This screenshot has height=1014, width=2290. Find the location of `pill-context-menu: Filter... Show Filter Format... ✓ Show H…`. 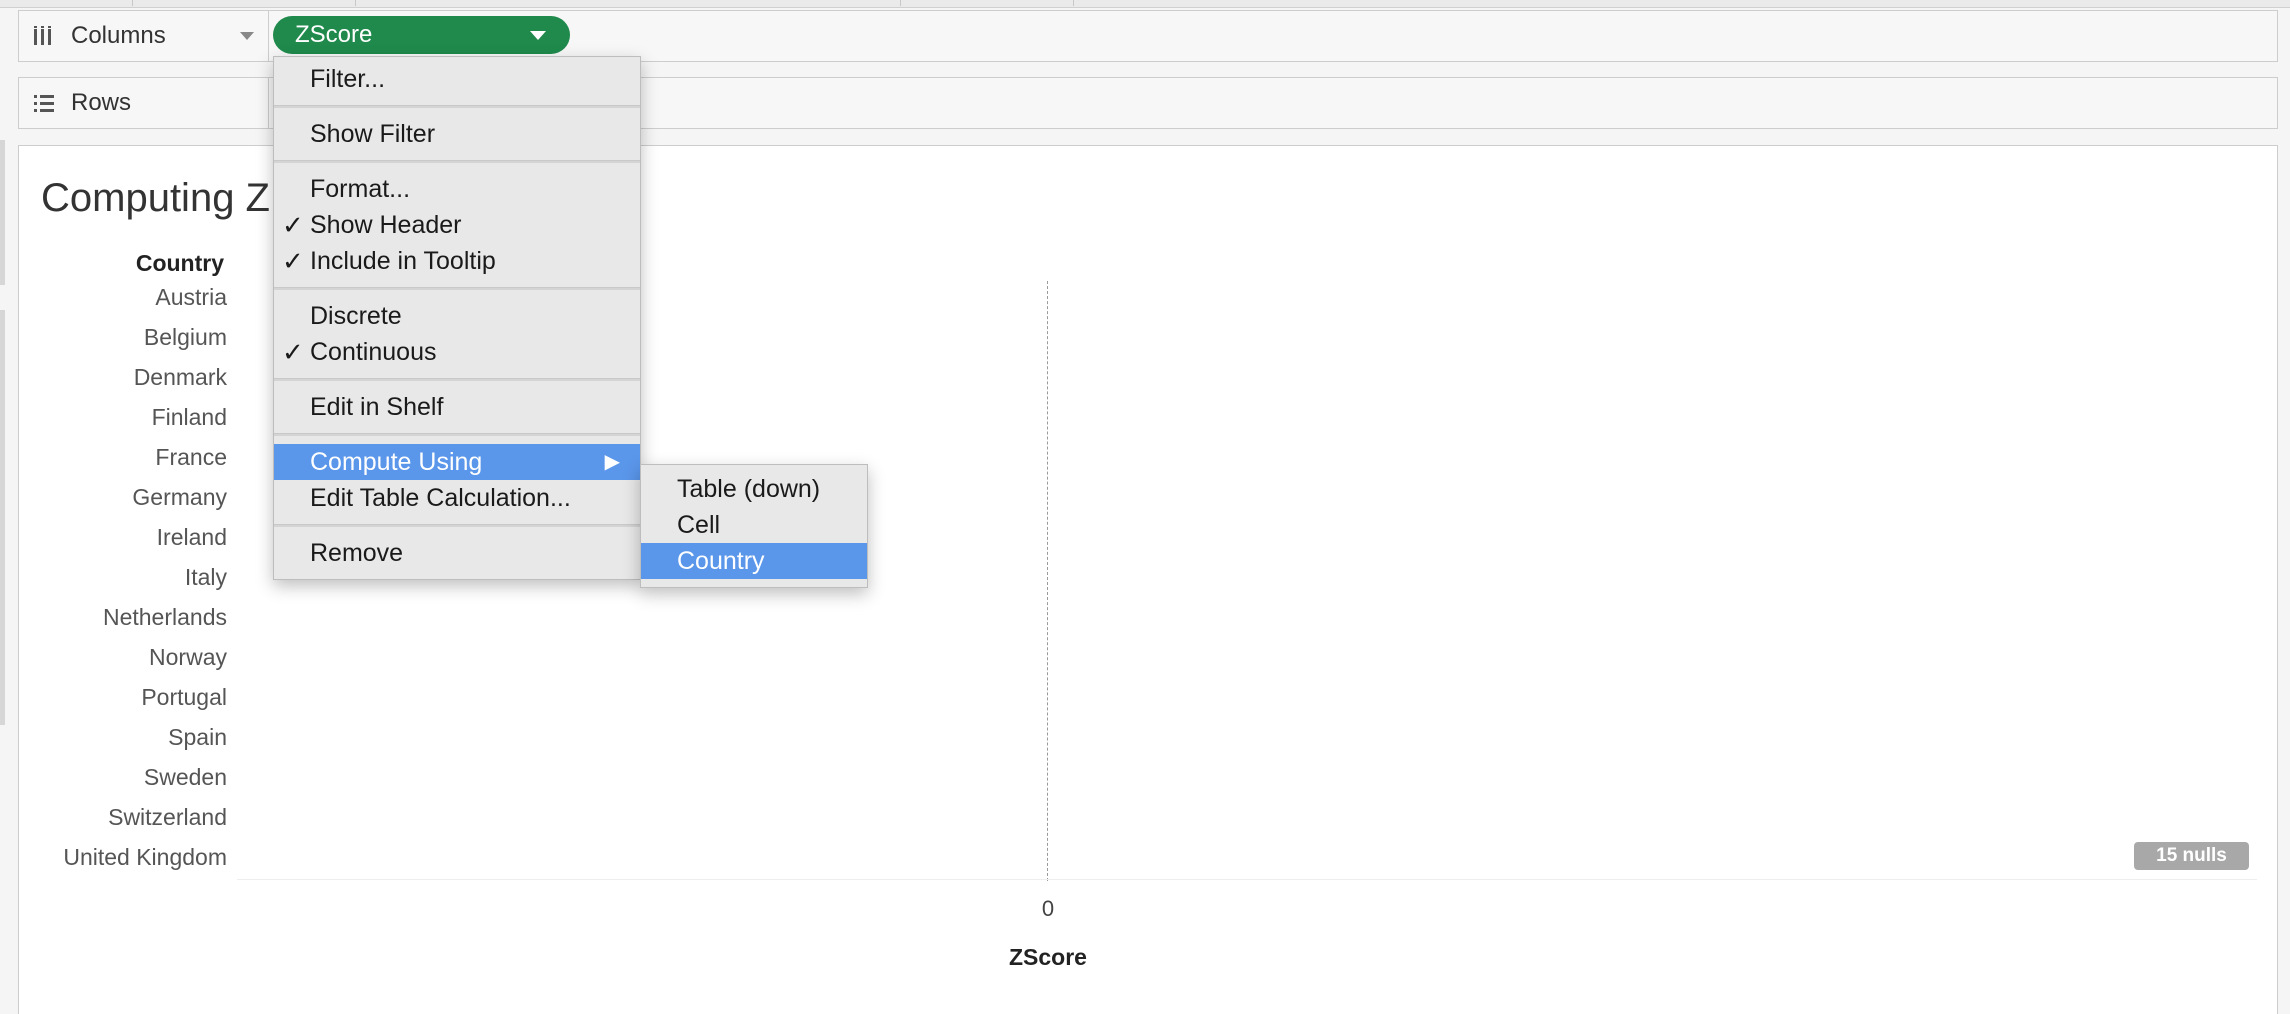

pill-context-menu: Filter... Show Filter Format... ✓ Show H… is located at coordinates (457, 318).